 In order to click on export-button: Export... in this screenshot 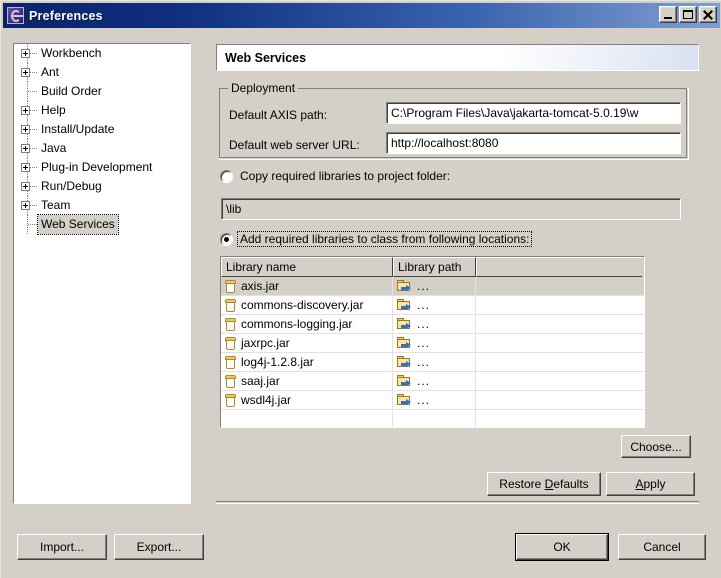, I will do `click(159, 547)`.